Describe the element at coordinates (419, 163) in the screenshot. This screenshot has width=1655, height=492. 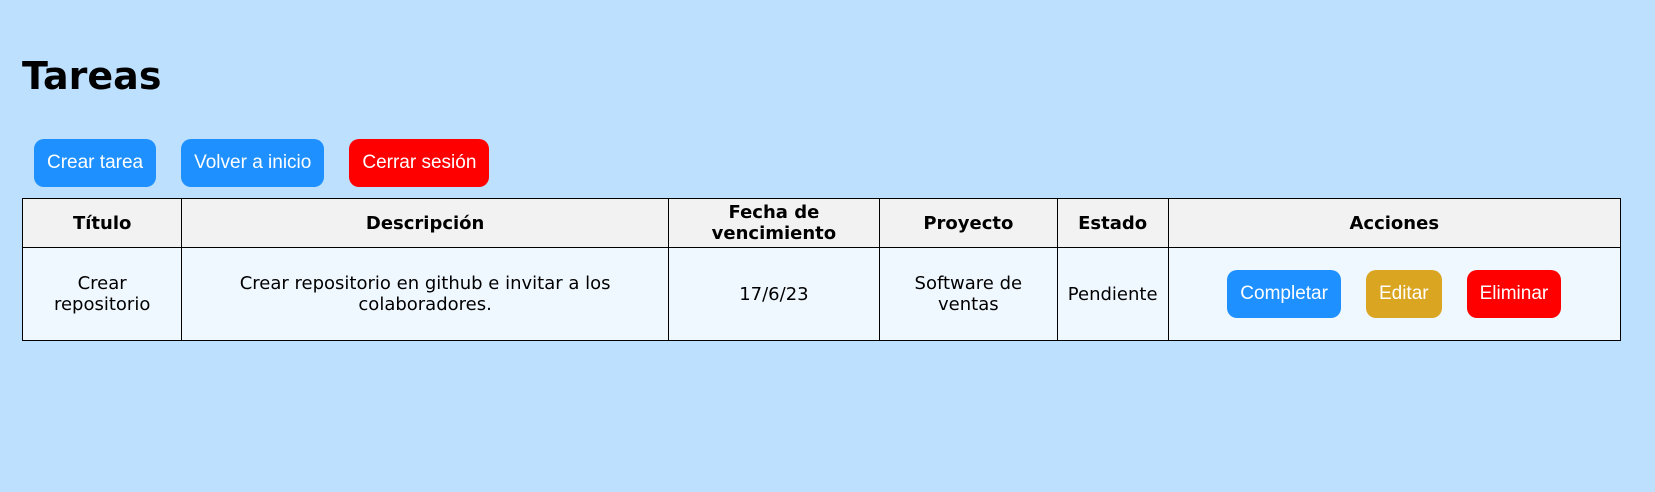
I see `logout-button: Cerrar sesión` at that location.